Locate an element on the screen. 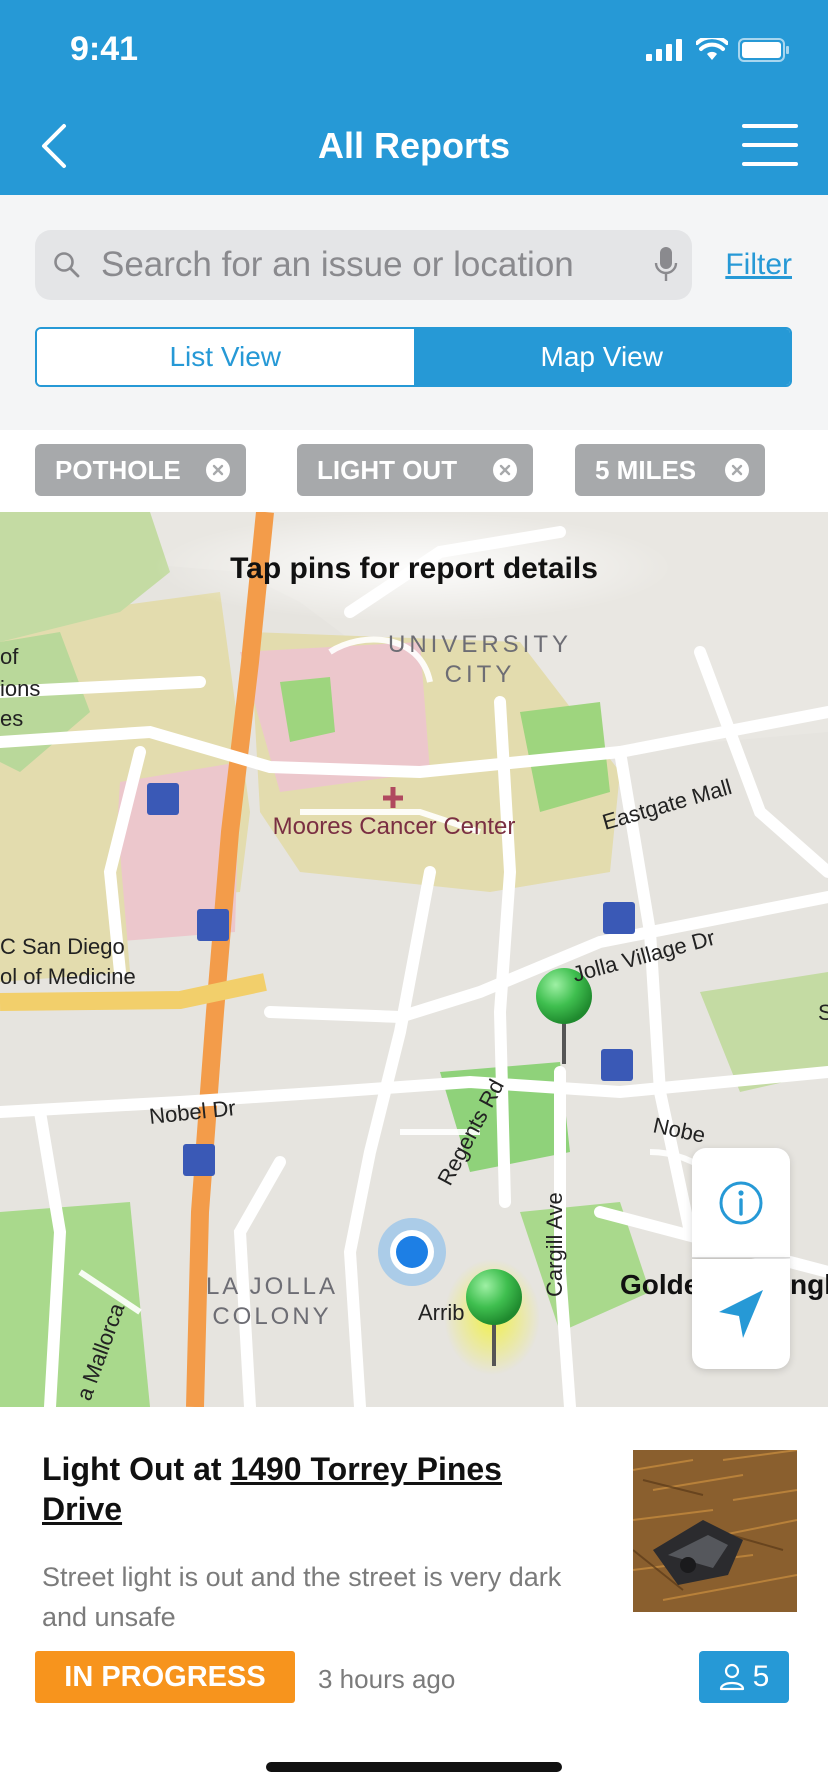  map-label-uc-sd: C San Diego is located at coordinates (62, 946).